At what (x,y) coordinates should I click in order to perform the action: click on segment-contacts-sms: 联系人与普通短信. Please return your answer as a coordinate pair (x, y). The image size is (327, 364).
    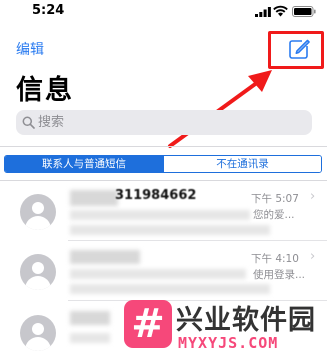
    Looking at the image, I should click on (84, 164).